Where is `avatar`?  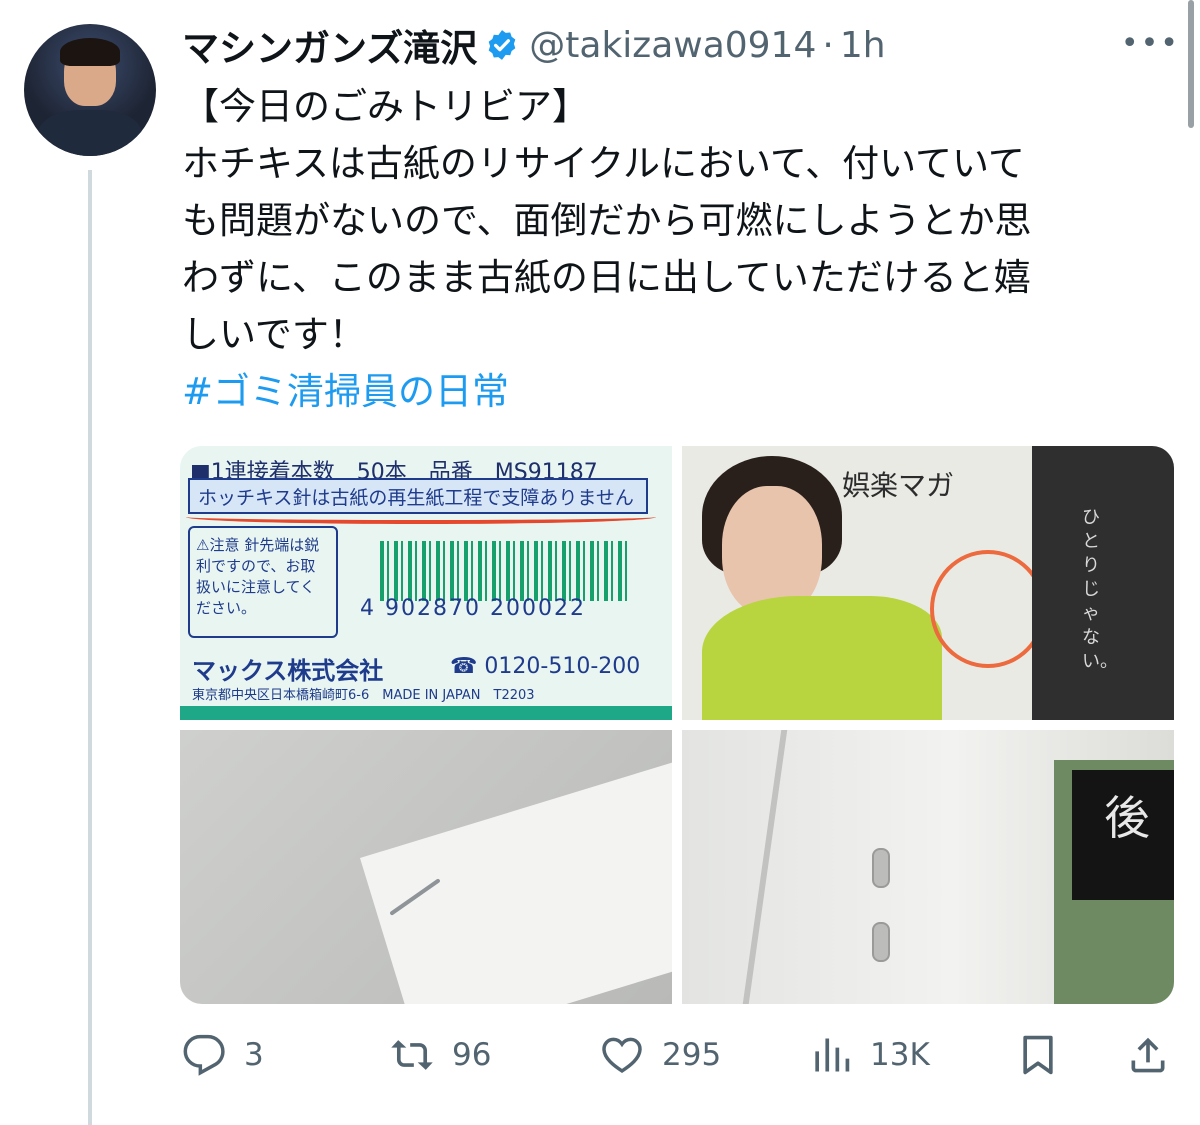 avatar is located at coordinates (90, 90).